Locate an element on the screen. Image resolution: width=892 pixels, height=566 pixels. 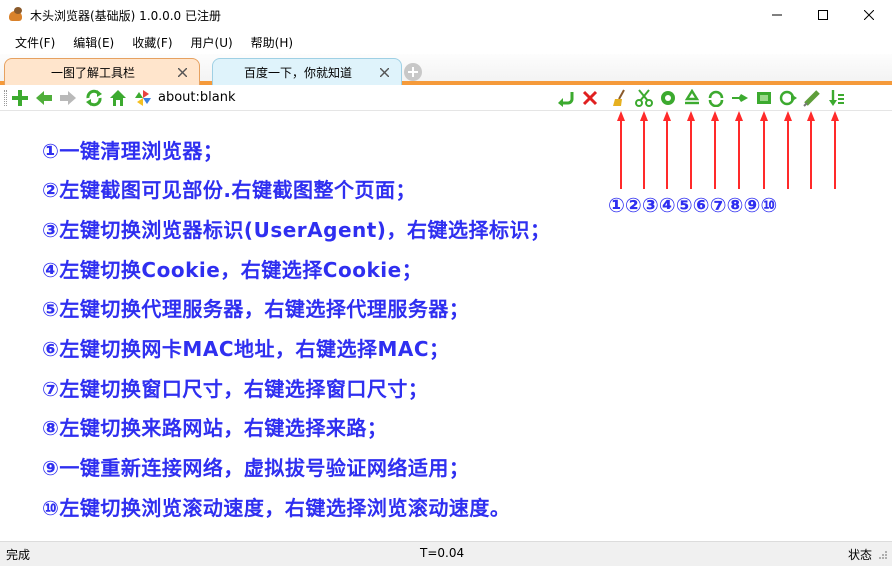
toolbar-grip is located at coordinates (5, 98).